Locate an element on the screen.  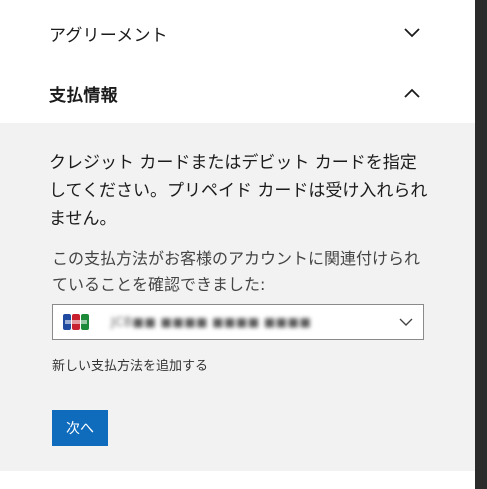
card-number-masked: JCB■■ ■■■■ ■■■■ ■■■■ is located at coordinates (211, 322).